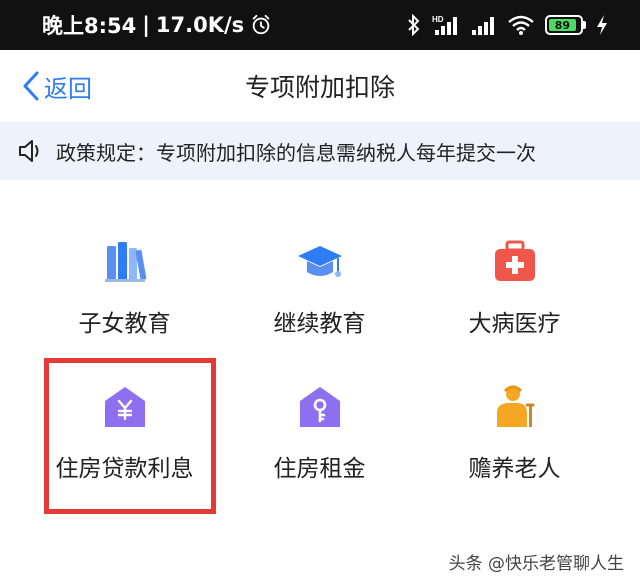 The image size is (640, 584). What do you see at coordinates (319, 407) in the screenshot?
I see `house-key-icon` at bounding box center [319, 407].